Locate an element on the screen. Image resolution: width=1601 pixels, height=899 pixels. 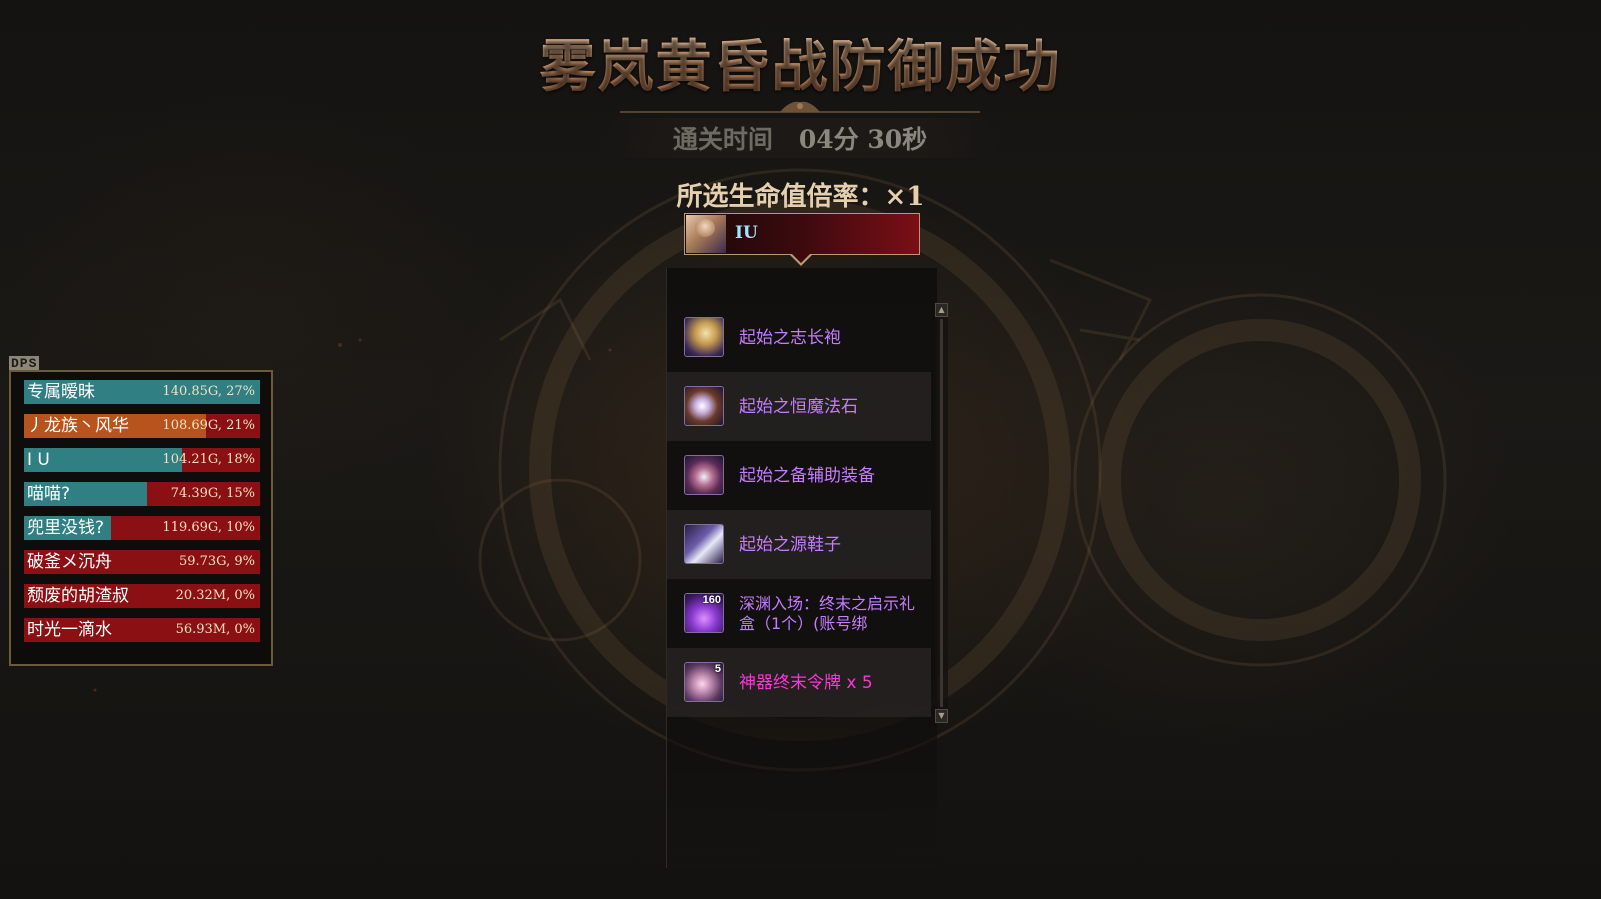
gift-box-icon: 160 is located at coordinates (704, 613).